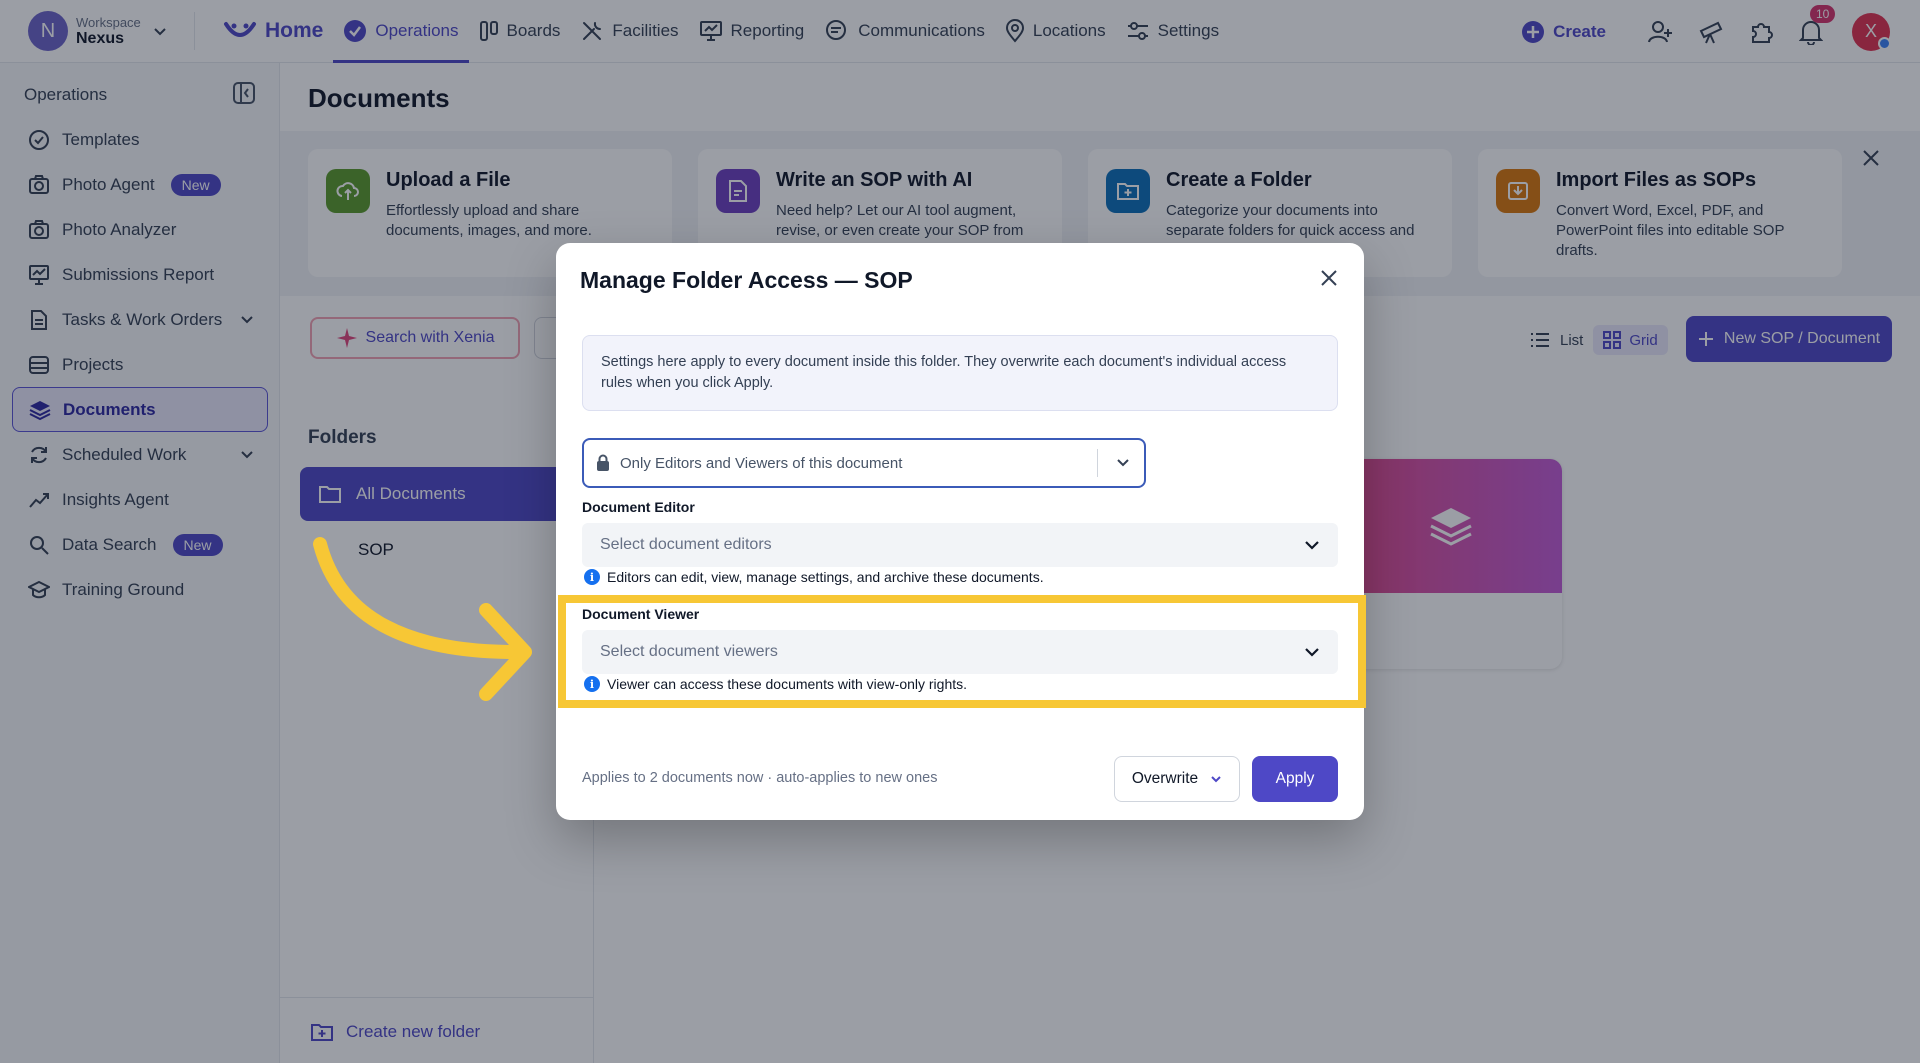  What do you see at coordinates (962, 651) in the screenshot?
I see `highlight-box` at bounding box center [962, 651].